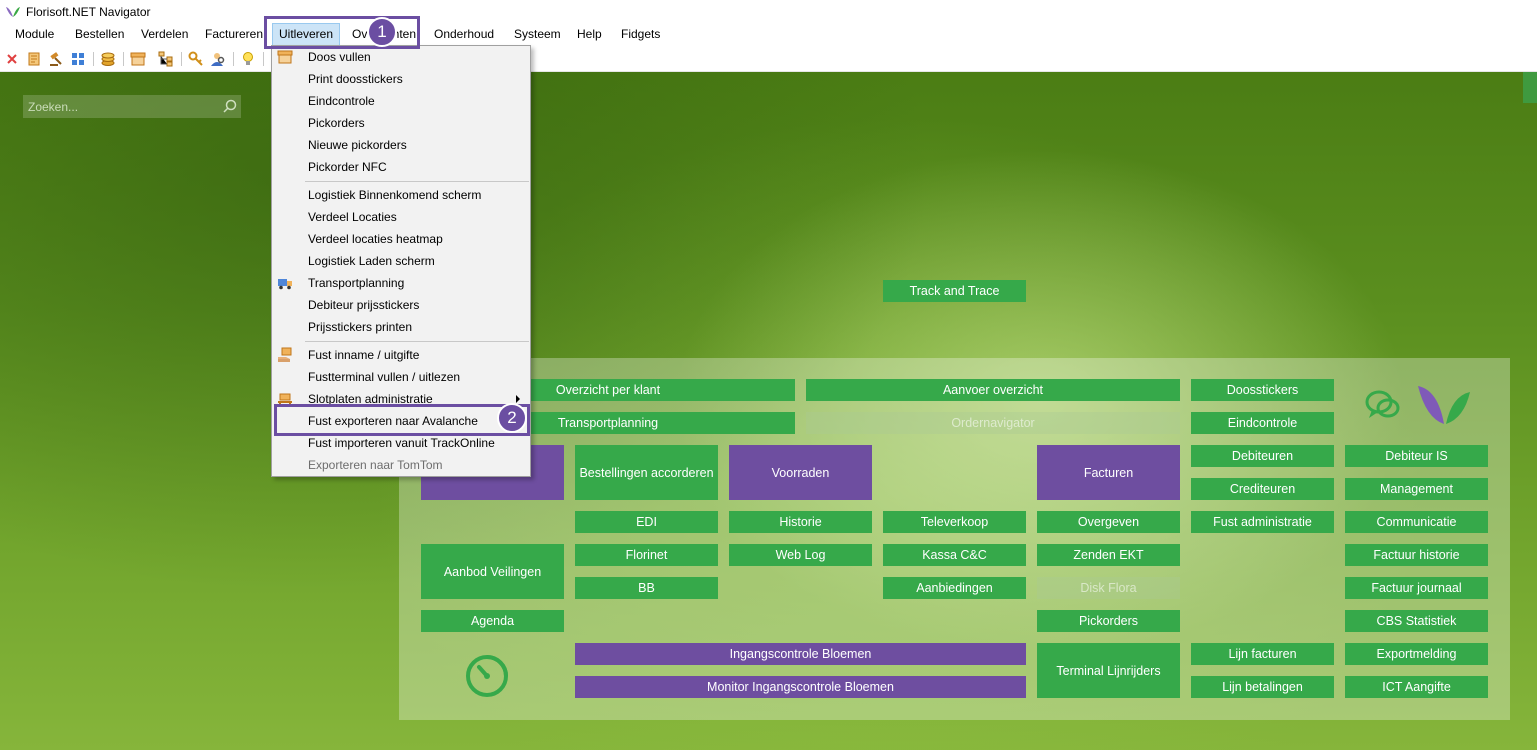  Describe the element at coordinates (218, 59) in the screenshot. I see `user-search-icon` at that location.